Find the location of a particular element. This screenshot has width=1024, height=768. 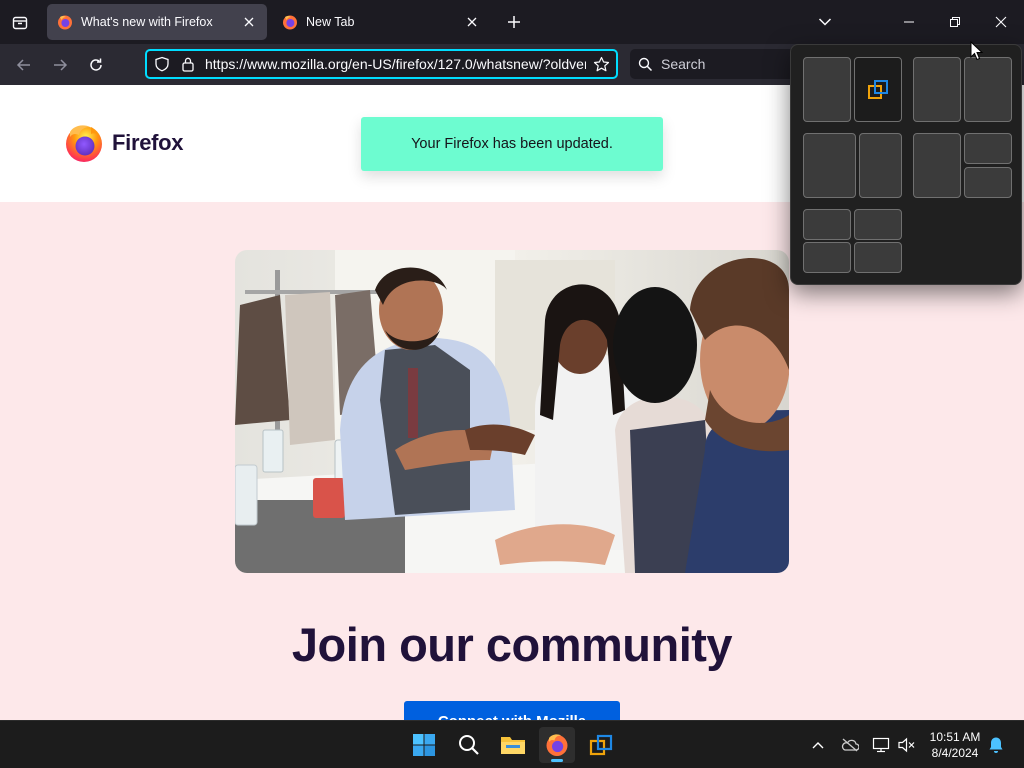

tab-title: What's new with Firefox is located at coordinates (147, 22).